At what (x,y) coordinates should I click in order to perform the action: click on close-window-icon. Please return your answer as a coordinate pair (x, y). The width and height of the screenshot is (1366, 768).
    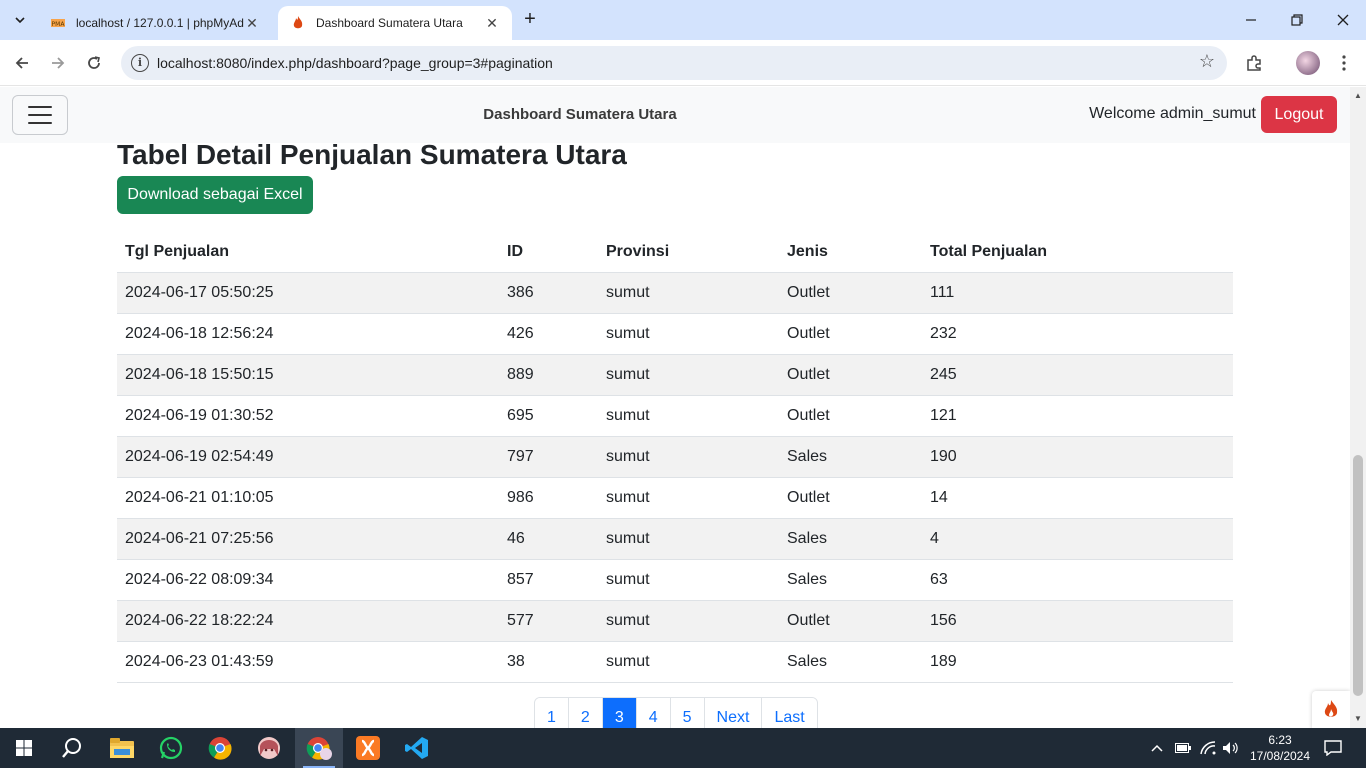
    Looking at the image, I should click on (1343, 20).